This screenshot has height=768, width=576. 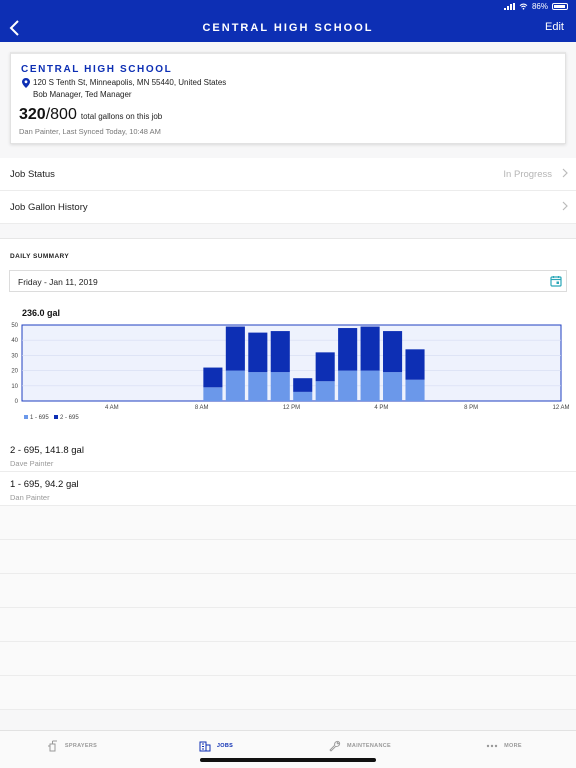 I want to click on job-gallon-history-label: Job Gallon History, so click(x=49, y=207).